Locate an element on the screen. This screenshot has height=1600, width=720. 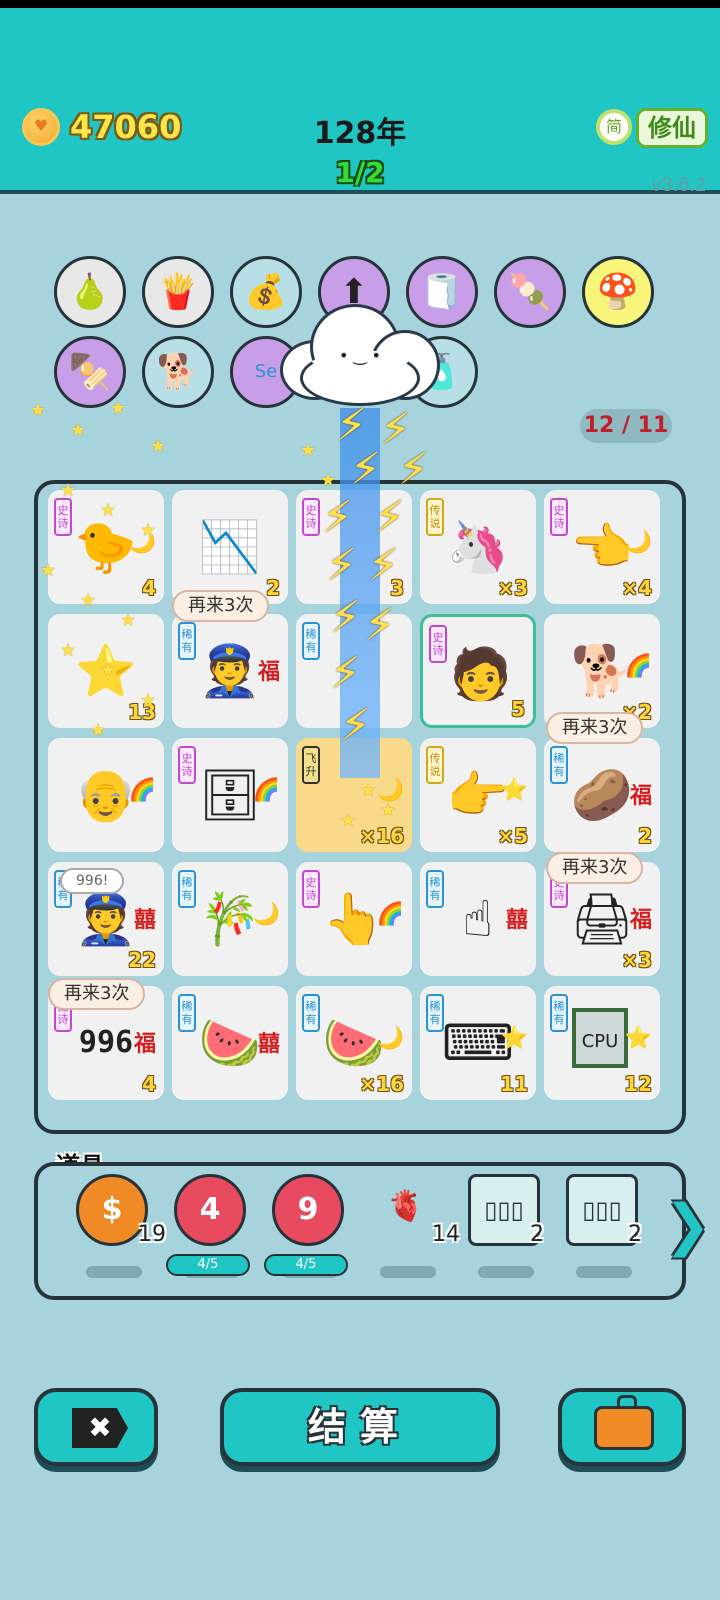
item-count: 4 is located at coordinates (149, 588).